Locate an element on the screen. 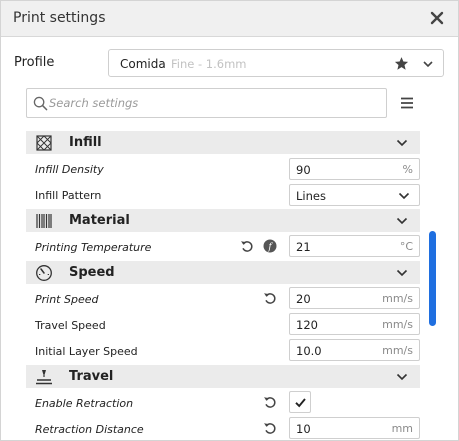 This screenshot has width=459, height=441. infill-pattern-label: Infill Pattern is located at coordinates (68, 195).